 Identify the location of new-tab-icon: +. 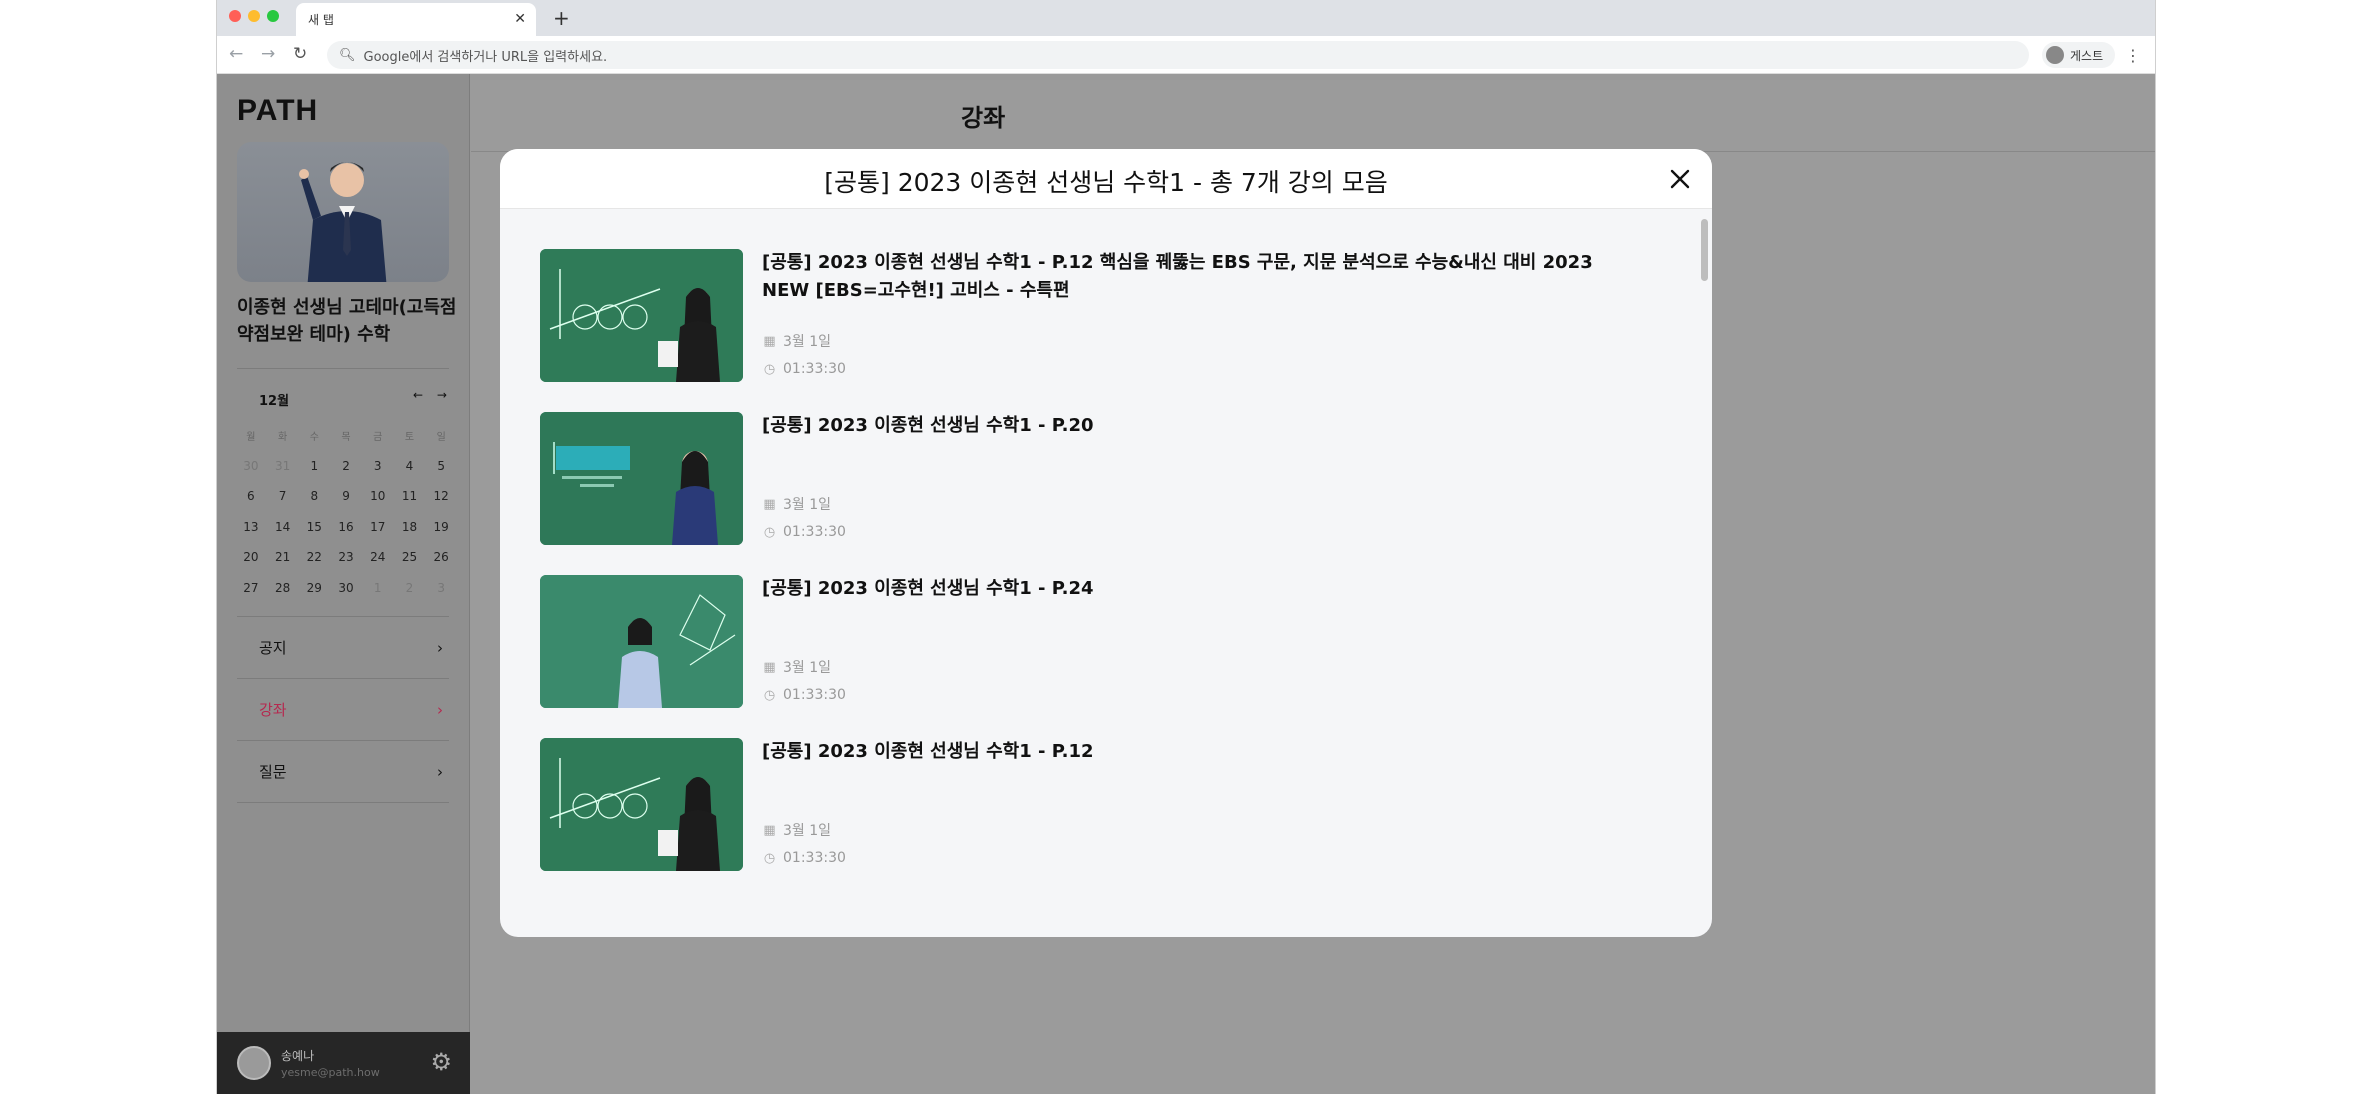
(561, 18).